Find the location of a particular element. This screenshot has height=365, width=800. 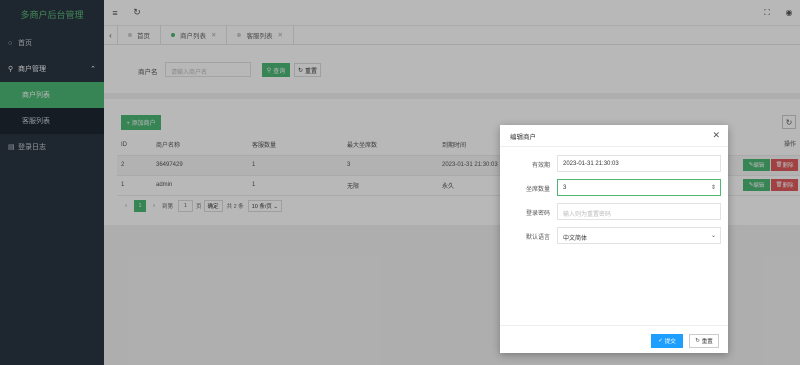

form-row-password: 登录密码 输入则为重置密码 is located at coordinates (614, 212).